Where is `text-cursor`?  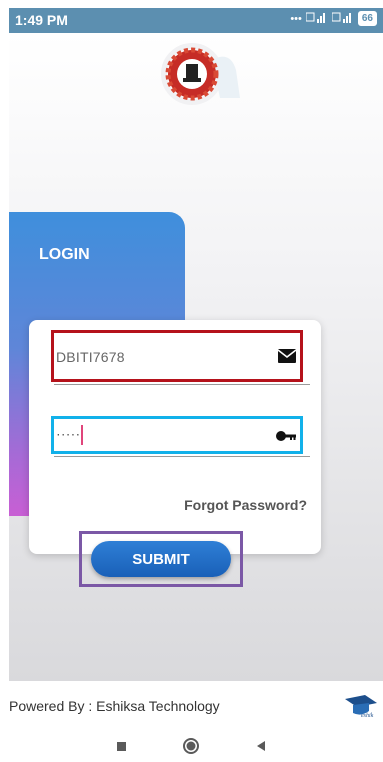 text-cursor is located at coordinates (82, 435).